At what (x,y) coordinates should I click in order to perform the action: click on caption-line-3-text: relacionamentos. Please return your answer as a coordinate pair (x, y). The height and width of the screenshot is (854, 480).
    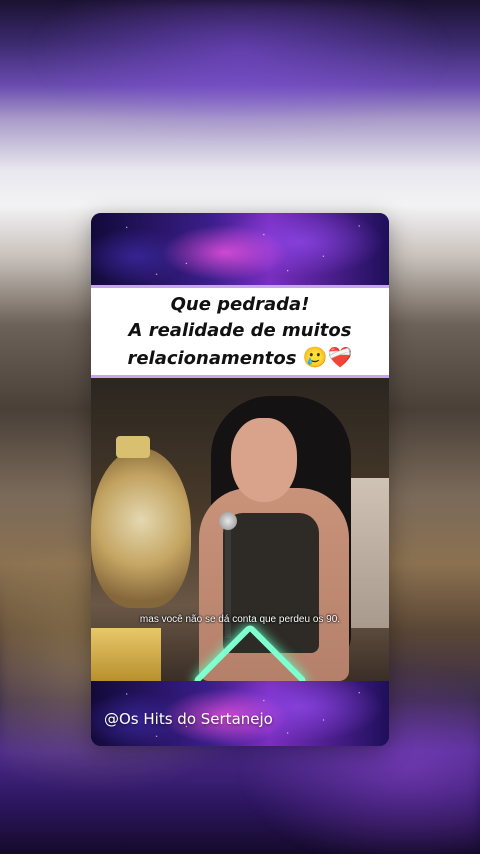
    Looking at the image, I should click on (212, 358).